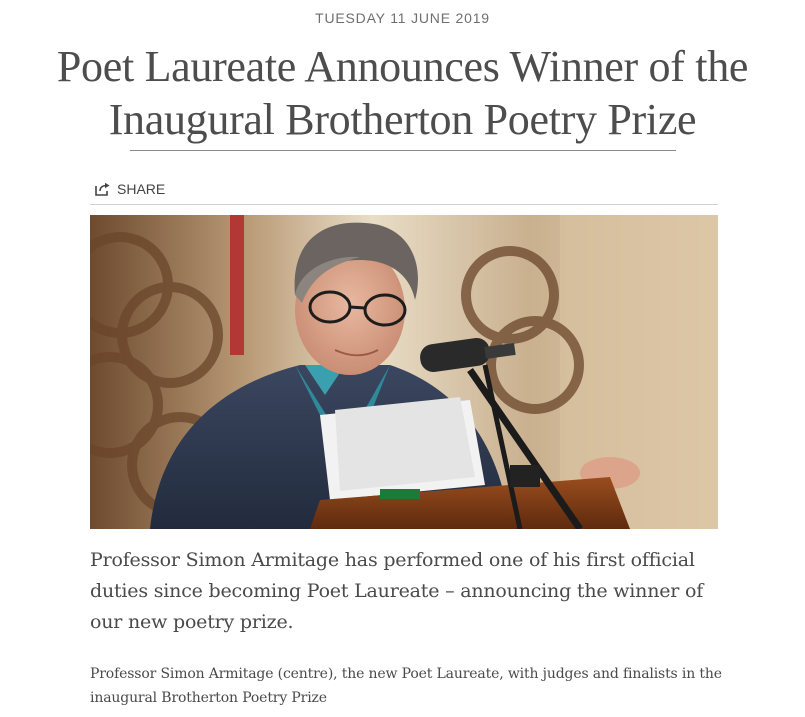 The image size is (805, 717). What do you see at coordinates (402, 18) in the screenshot?
I see `article-date: TUESDAY 11 JUNE 2019` at bounding box center [402, 18].